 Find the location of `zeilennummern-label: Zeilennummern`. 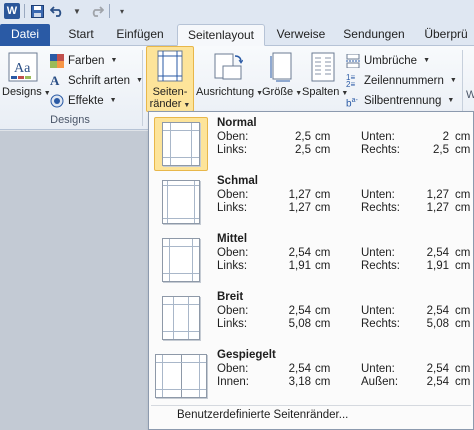

zeilennummern-label: Zeilennummern is located at coordinates (404, 80).